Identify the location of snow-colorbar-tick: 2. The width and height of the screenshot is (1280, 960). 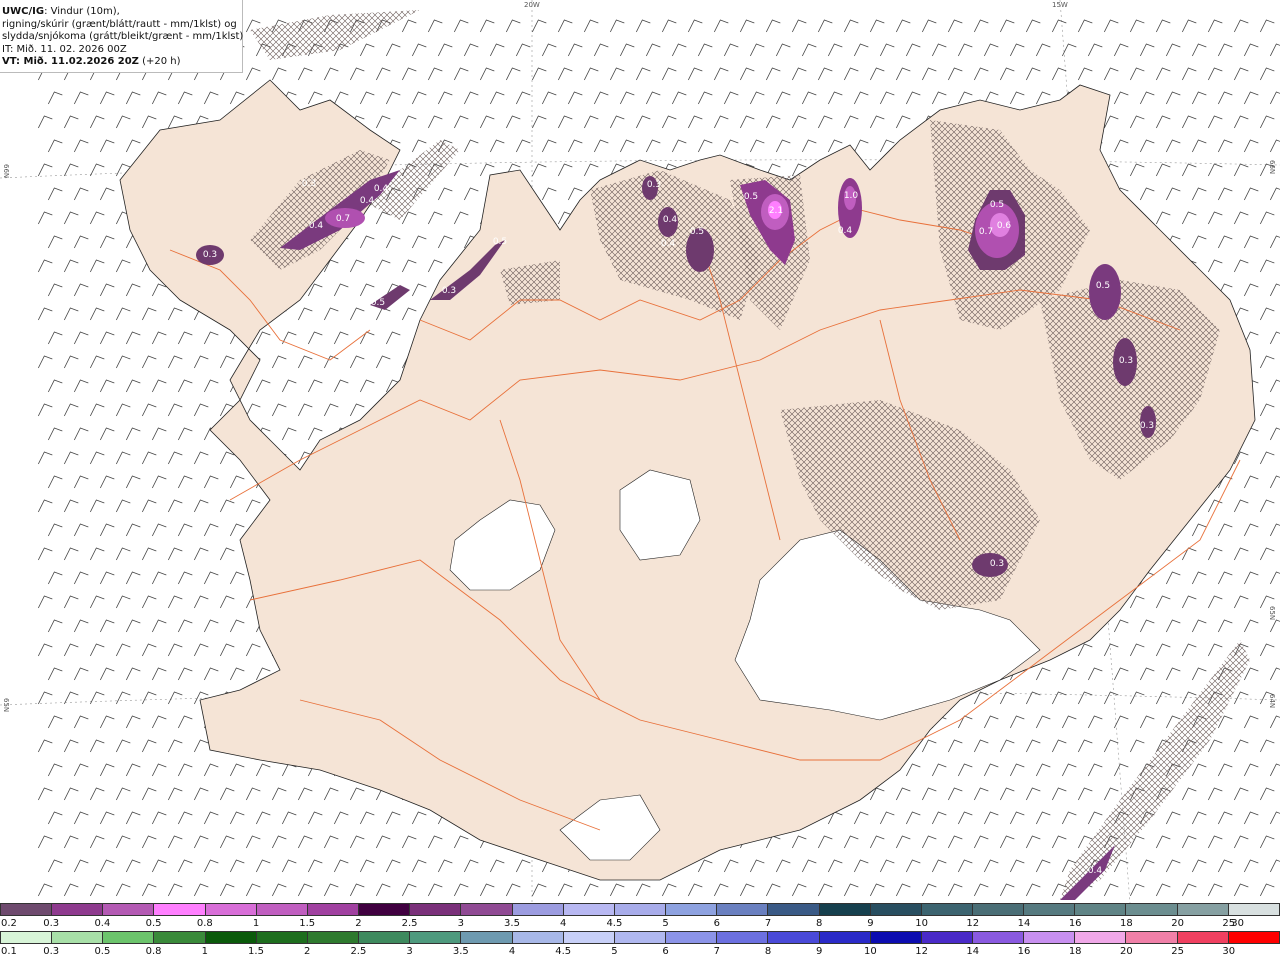
(358, 923).